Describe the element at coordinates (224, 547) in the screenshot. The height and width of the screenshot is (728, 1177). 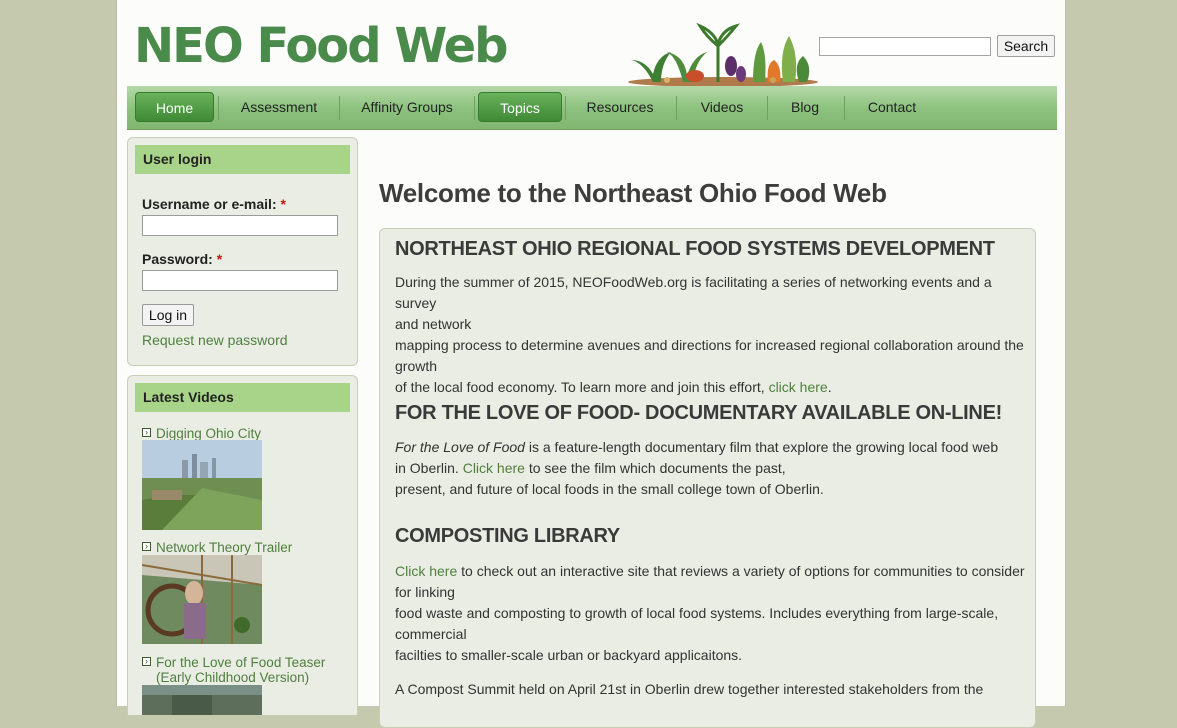
I see `video-link: Network Theory Trailer` at that location.